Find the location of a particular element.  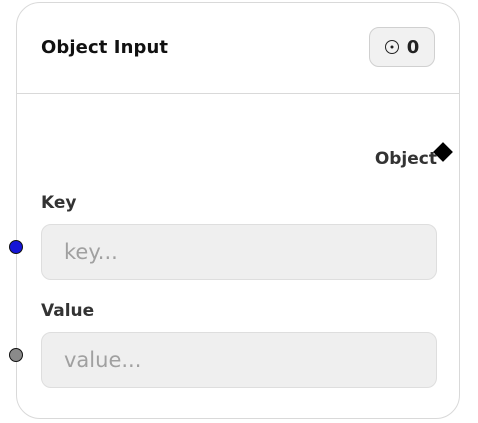

badge-count: 0 is located at coordinates (413, 47).